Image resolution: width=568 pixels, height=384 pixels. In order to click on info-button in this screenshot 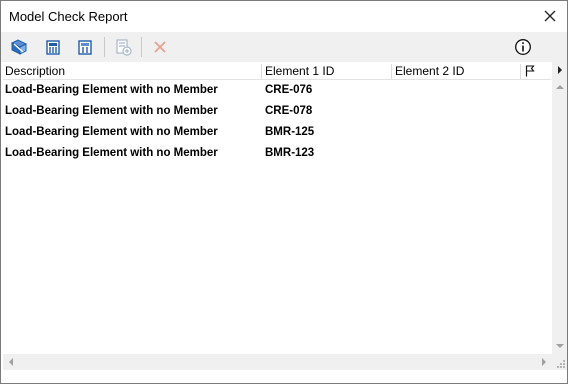, I will do `click(523, 47)`.